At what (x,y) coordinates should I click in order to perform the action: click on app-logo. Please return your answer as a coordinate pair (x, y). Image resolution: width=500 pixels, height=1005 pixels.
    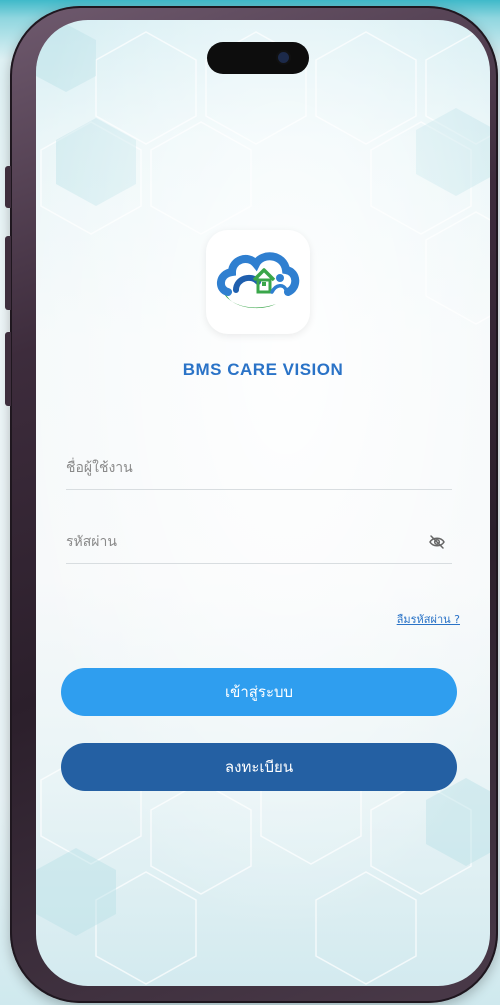
    Looking at the image, I should click on (258, 282).